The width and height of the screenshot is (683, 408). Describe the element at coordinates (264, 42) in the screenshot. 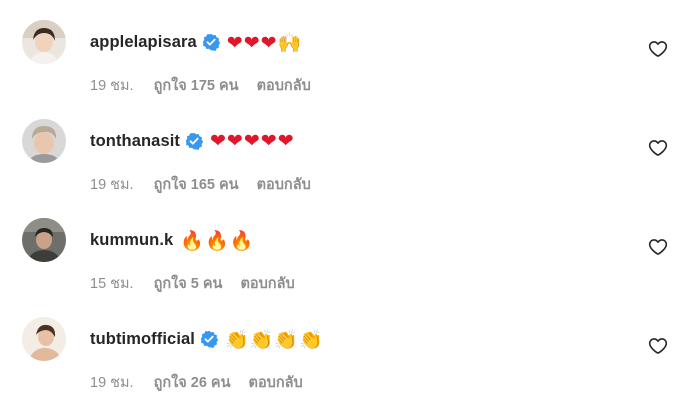

I see `comment-text: ❤❤❤🙌` at that location.